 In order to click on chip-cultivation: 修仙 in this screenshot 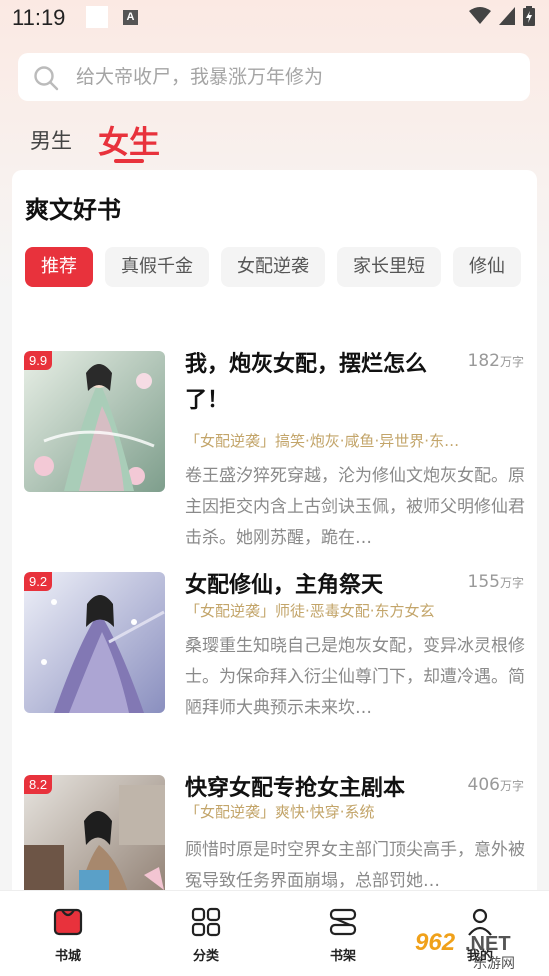, I will do `click(487, 267)`.